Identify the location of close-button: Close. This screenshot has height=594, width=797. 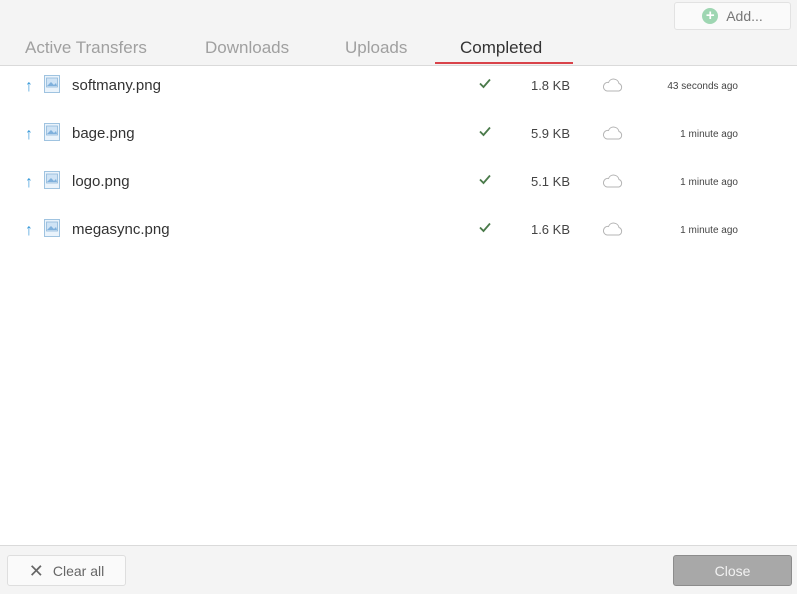
(732, 570).